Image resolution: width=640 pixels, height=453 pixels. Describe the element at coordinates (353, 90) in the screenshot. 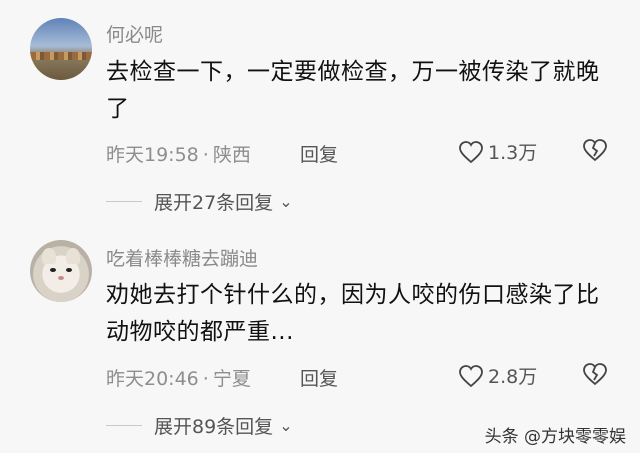

I see `comment-text: 去检查一下，一定要做检查，万一被传染了就晚了` at that location.